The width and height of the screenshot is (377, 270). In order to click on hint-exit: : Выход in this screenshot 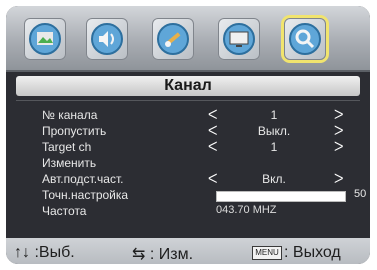, I will do `click(312, 252)`.